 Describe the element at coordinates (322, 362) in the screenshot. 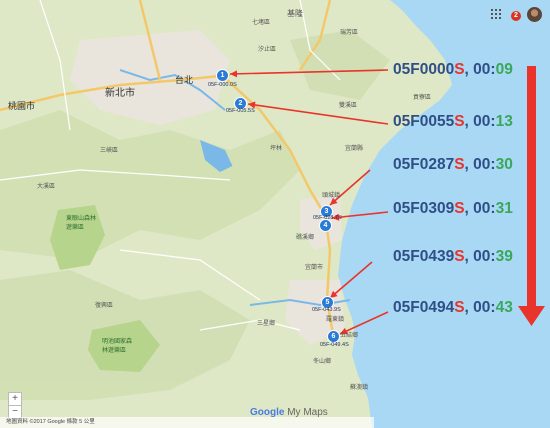

I see `place-label: 冬山鄉` at that location.